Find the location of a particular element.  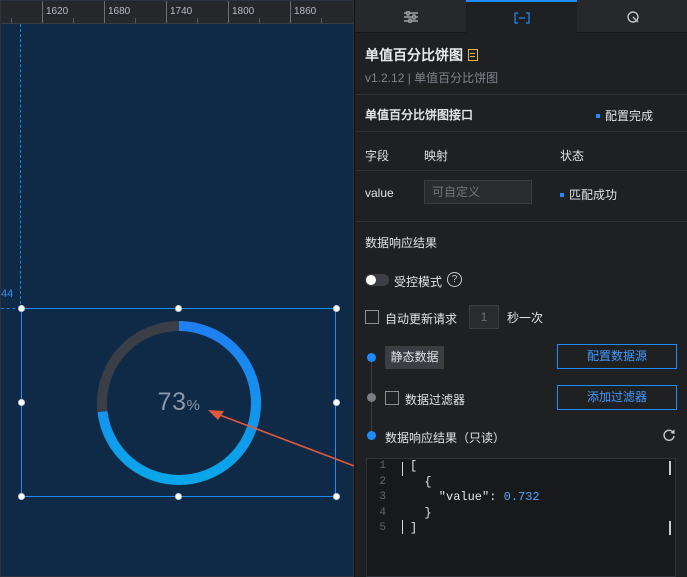

line-number: 3 is located at coordinates (382, 497).